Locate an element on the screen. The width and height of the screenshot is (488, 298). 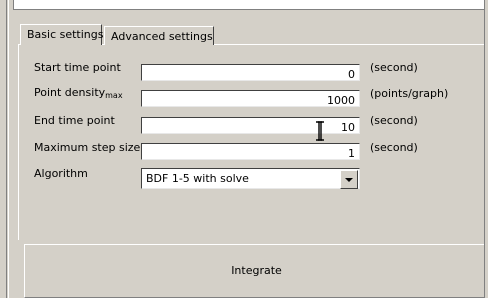
end-time-input: 10 is located at coordinates (250, 125).